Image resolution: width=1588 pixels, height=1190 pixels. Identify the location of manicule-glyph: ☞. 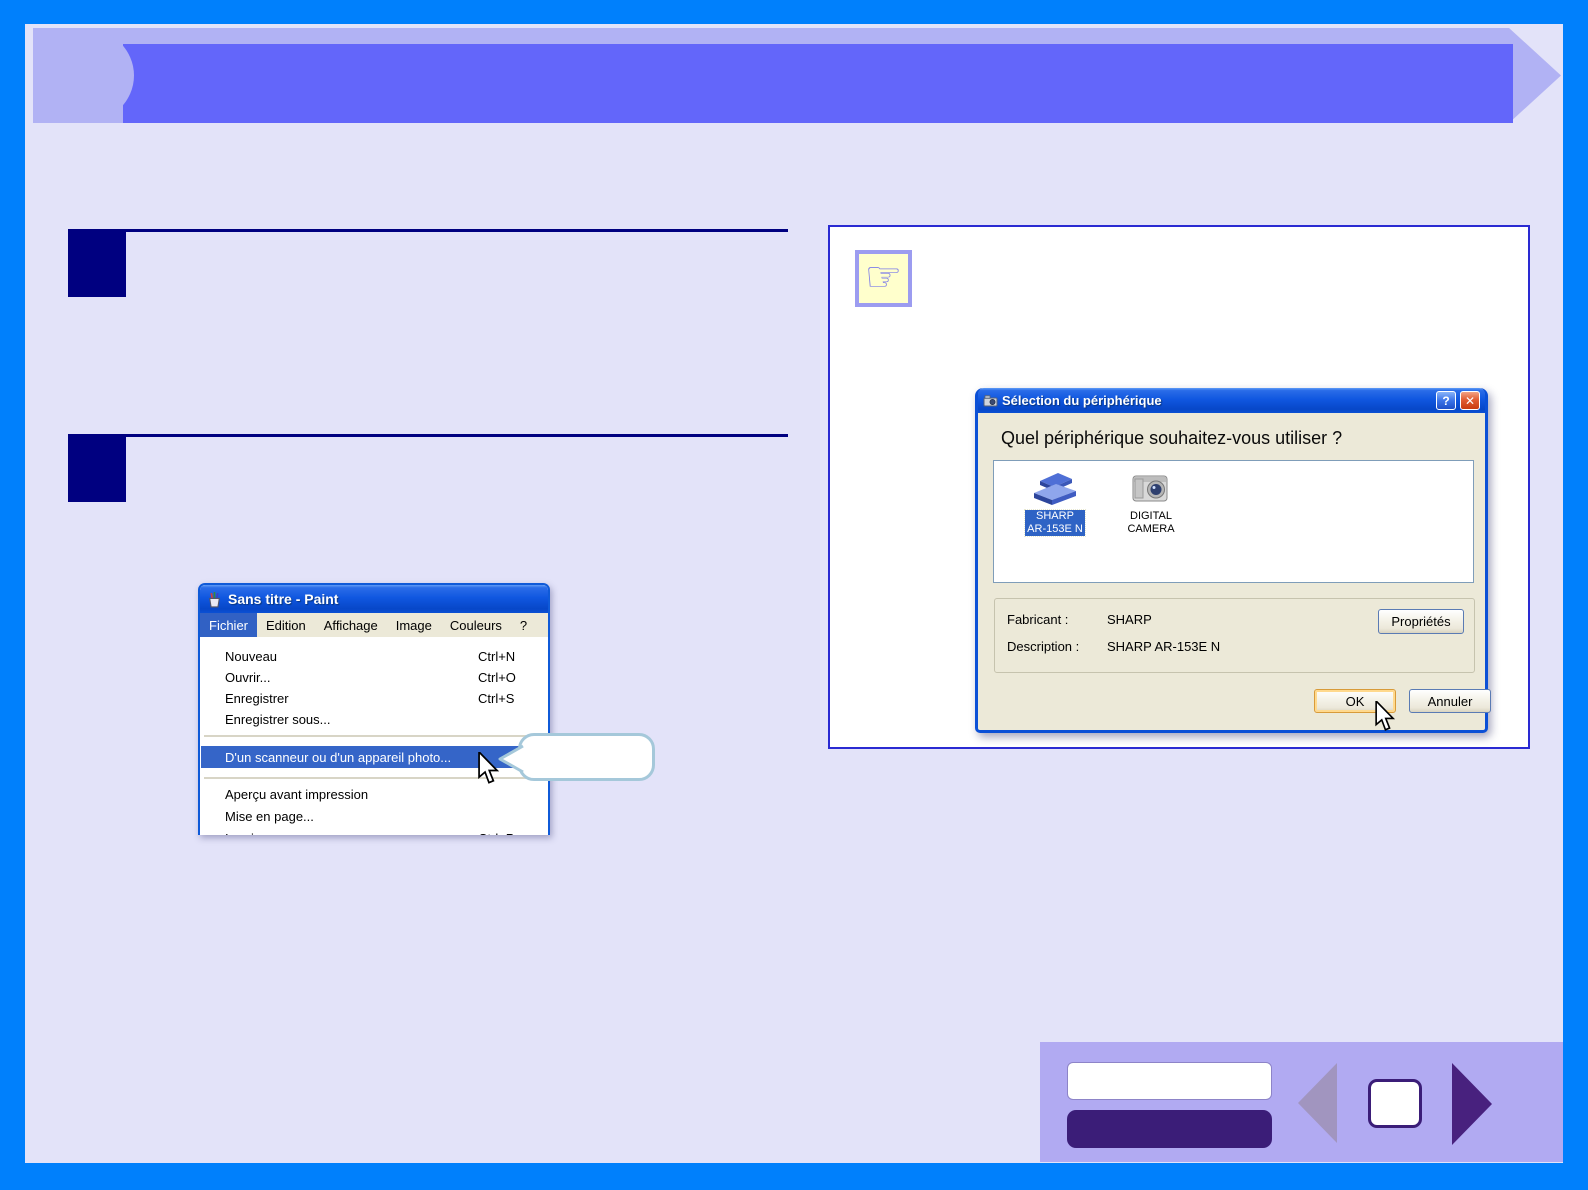
(883, 276).